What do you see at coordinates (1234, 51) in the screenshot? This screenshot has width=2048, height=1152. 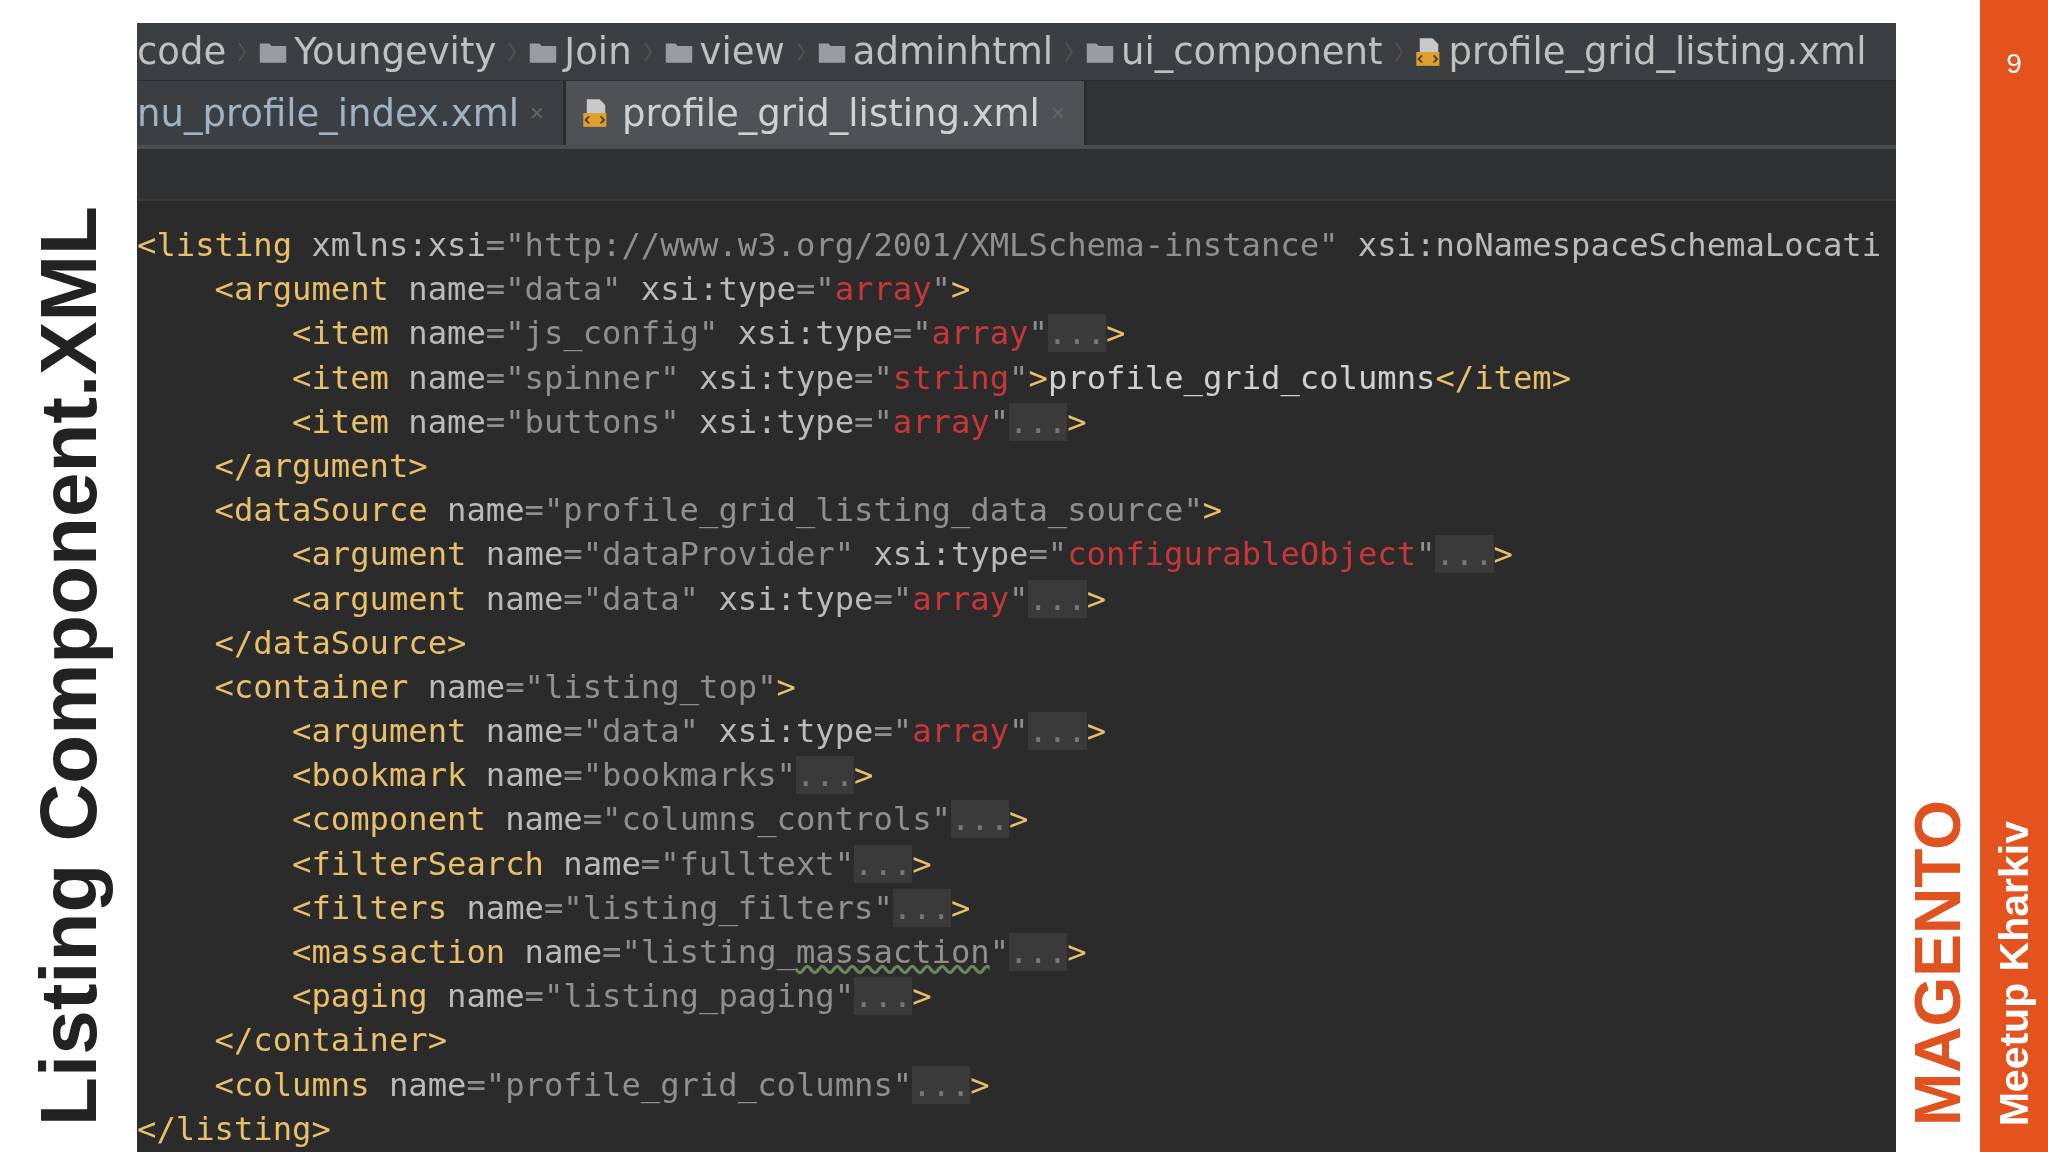 I see `breadcrumb-item: ui_component` at bounding box center [1234, 51].